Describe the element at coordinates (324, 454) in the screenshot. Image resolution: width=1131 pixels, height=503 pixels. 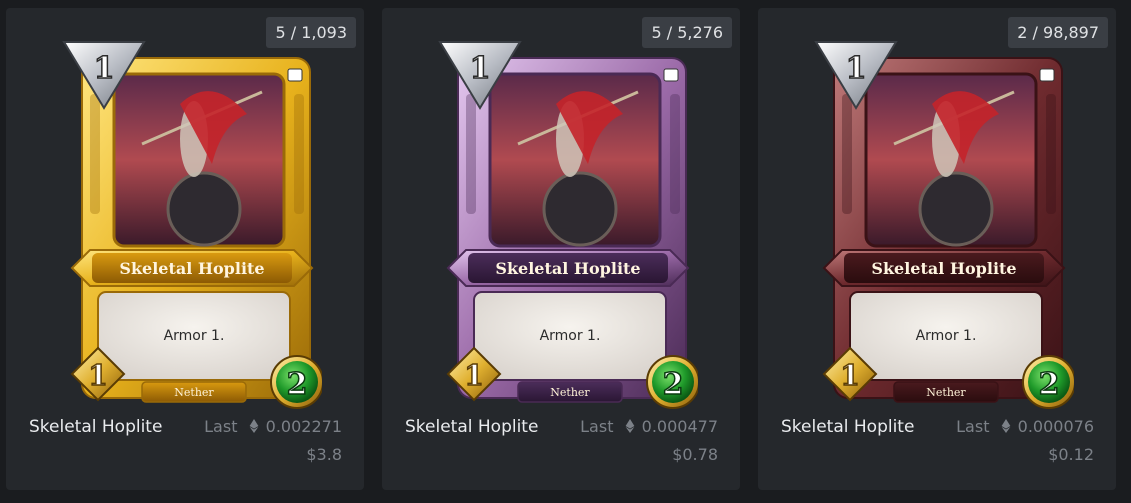
I see `price-usd: $3.8` at that location.